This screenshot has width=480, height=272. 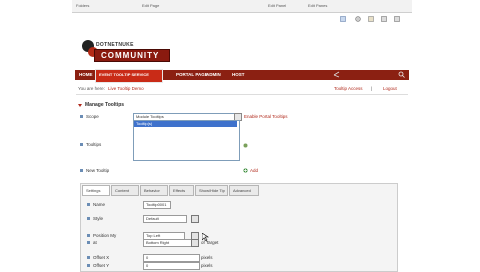 I want to click on logo-text-top: DOTNETNUKE, so click(x=115, y=45).